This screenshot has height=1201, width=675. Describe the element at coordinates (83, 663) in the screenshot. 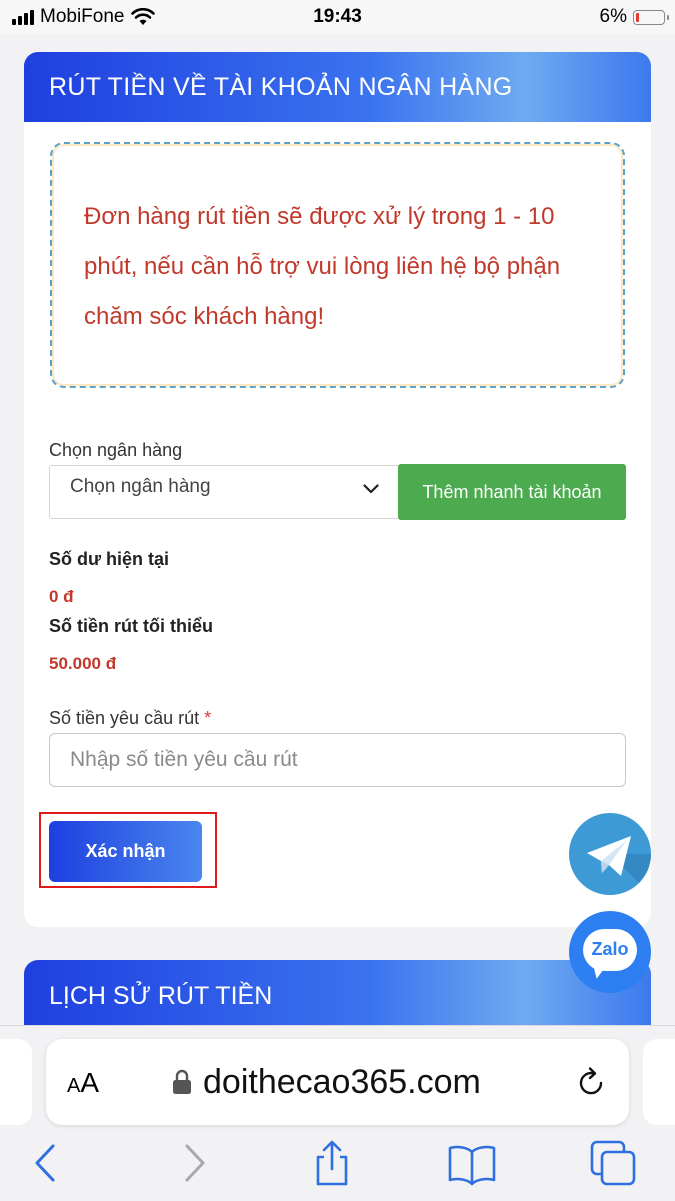

I see `min-withdraw-value: 50.000 đ` at that location.